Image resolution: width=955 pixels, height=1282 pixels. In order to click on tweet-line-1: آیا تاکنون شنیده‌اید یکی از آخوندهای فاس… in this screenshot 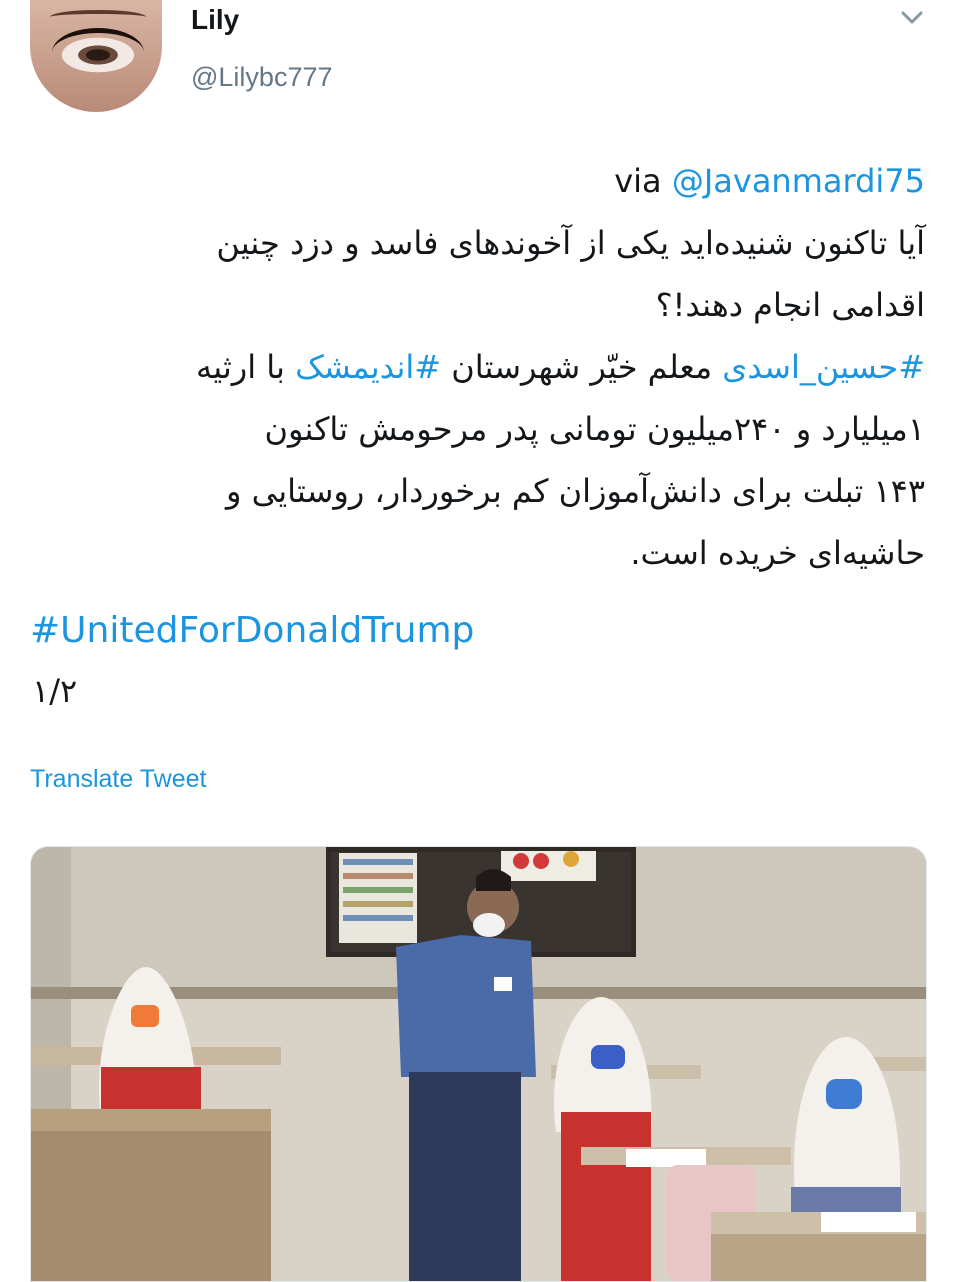, I will do `click(570, 243)`.